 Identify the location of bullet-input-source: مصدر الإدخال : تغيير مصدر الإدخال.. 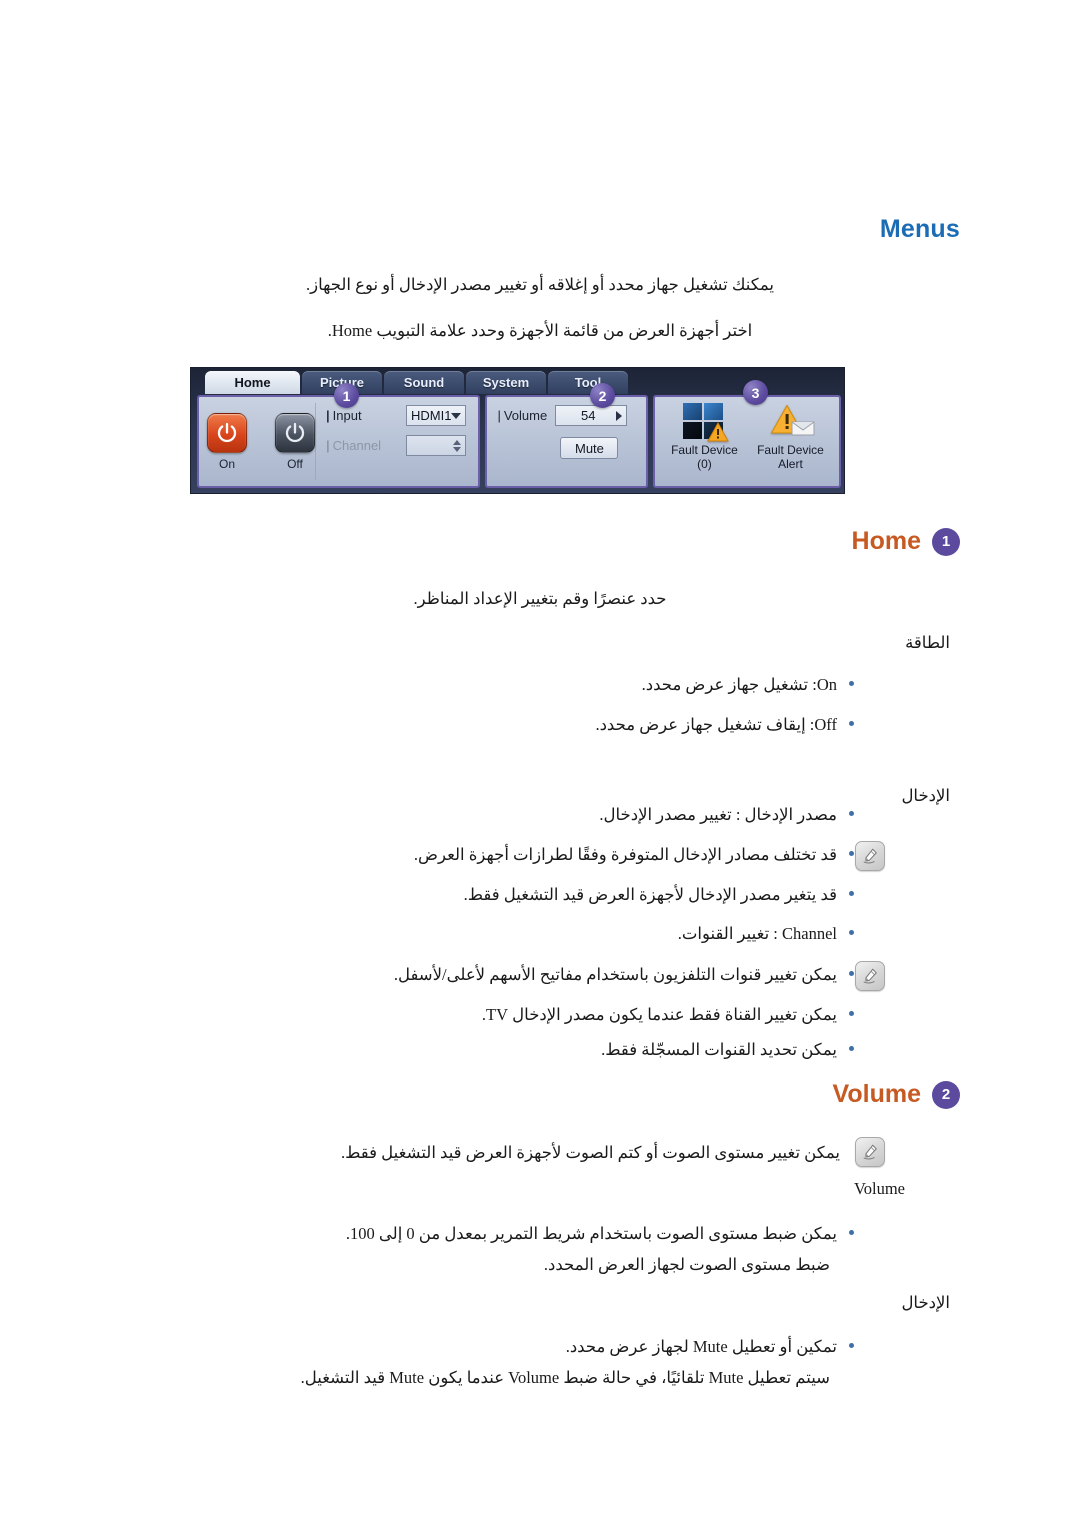
(726, 815).